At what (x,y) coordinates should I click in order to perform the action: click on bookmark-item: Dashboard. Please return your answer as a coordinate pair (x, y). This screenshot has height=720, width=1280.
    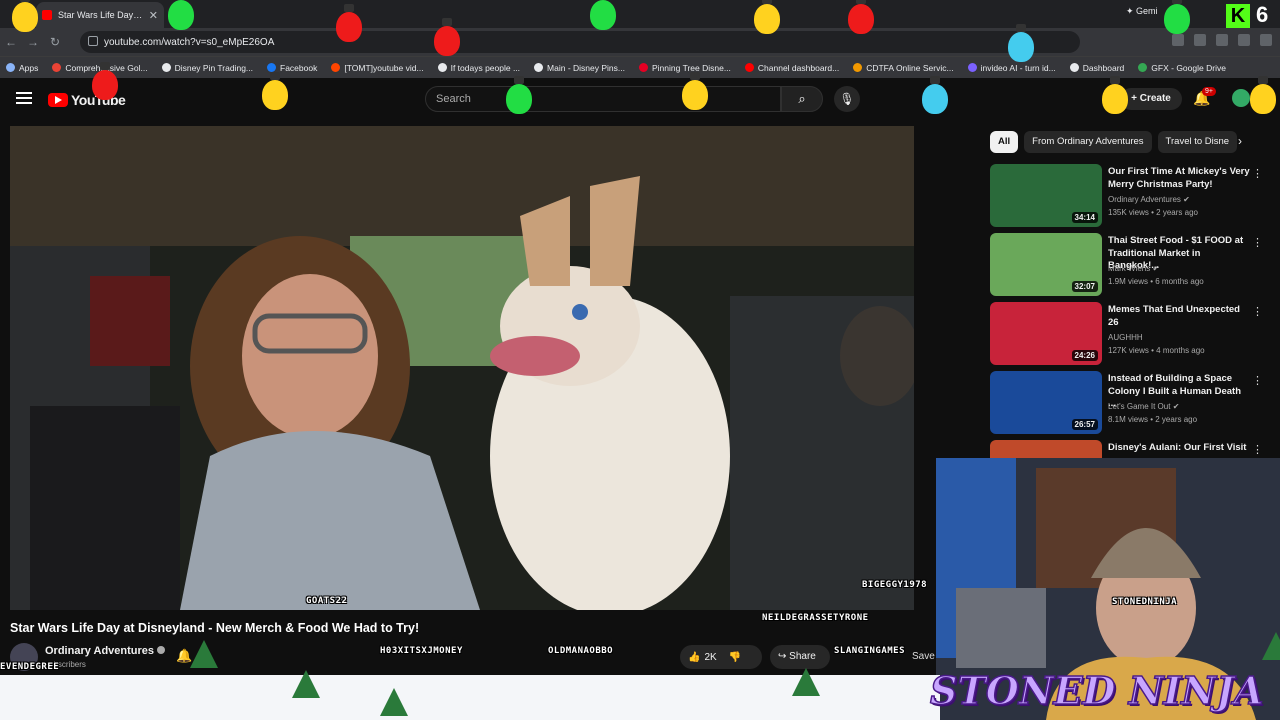
    Looking at the image, I should click on (1097, 67).